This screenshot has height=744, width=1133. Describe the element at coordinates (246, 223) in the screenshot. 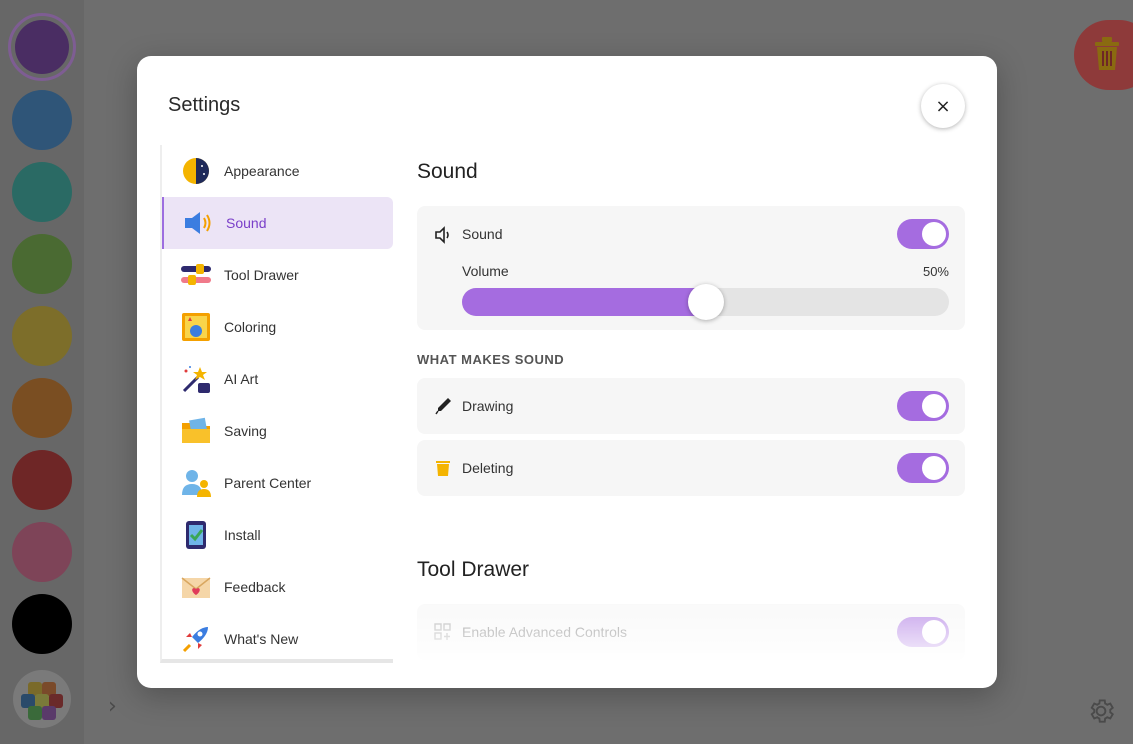

I see `sidebar-item-label: Sound` at that location.